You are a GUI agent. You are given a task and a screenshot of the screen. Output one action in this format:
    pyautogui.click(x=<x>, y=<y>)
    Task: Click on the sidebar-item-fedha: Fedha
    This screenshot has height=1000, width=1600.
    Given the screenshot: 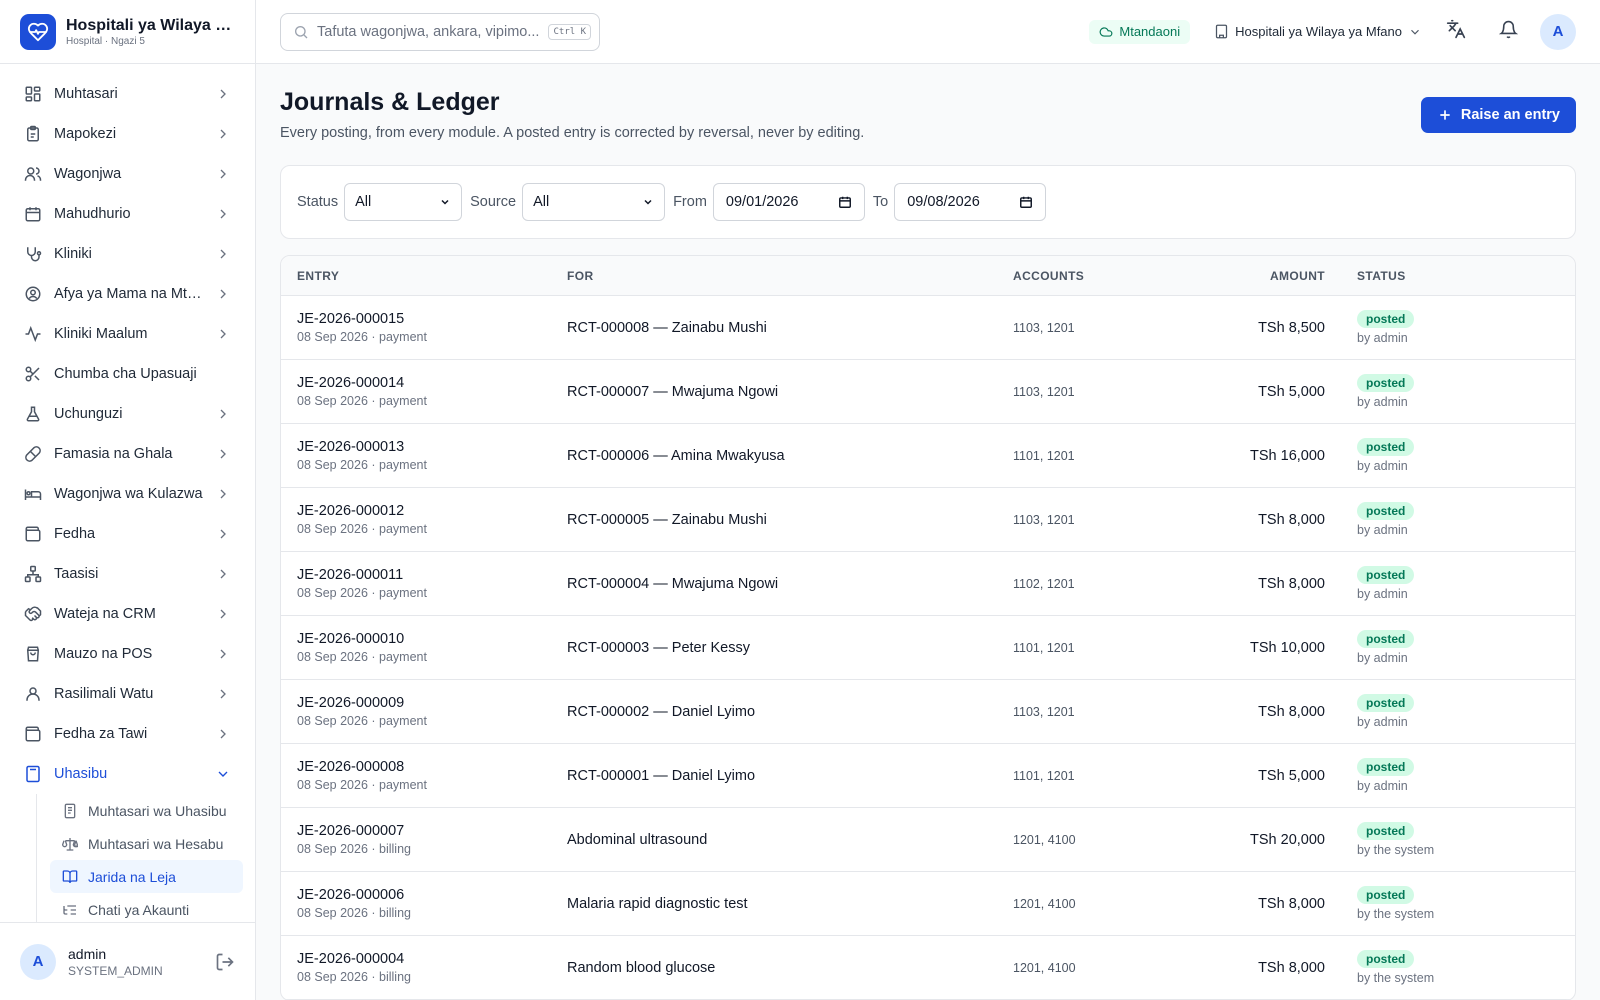 What is the action you would take?
    pyautogui.click(x=127, y=534)
    